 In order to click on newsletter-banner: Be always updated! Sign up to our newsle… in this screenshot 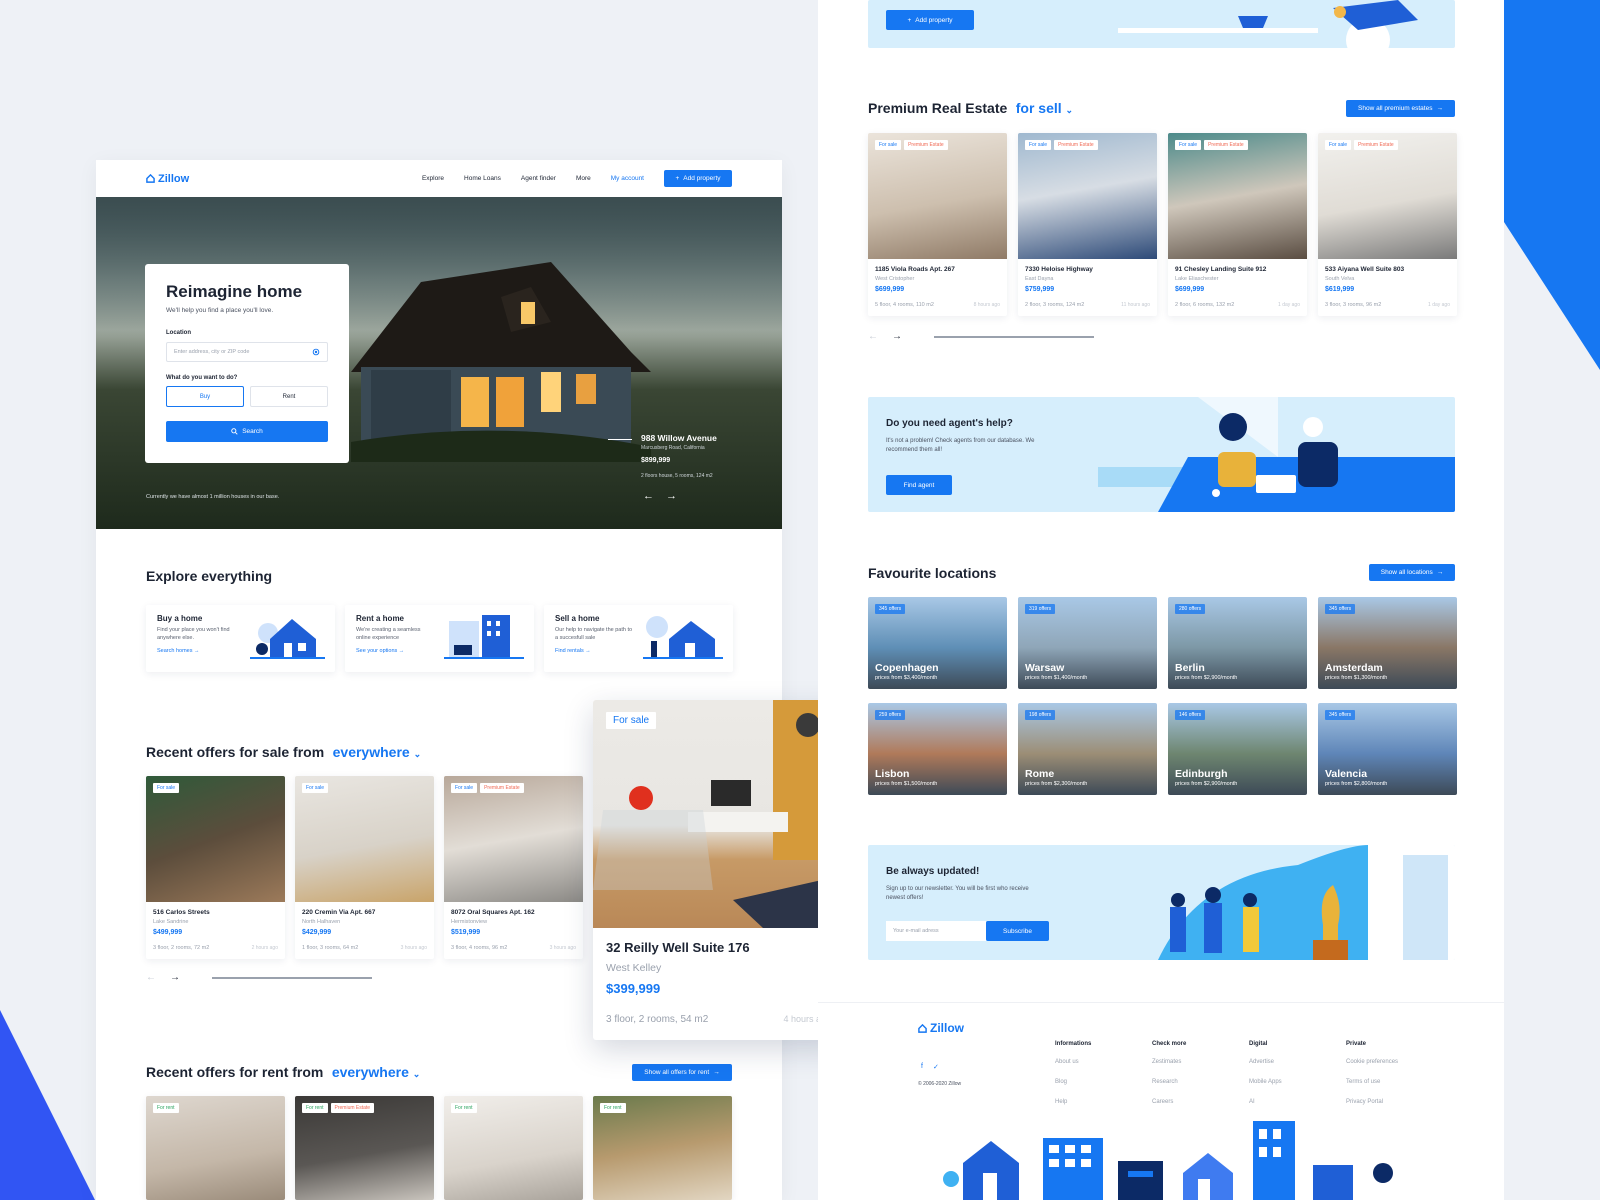, I will do `click(1161, 902)`.